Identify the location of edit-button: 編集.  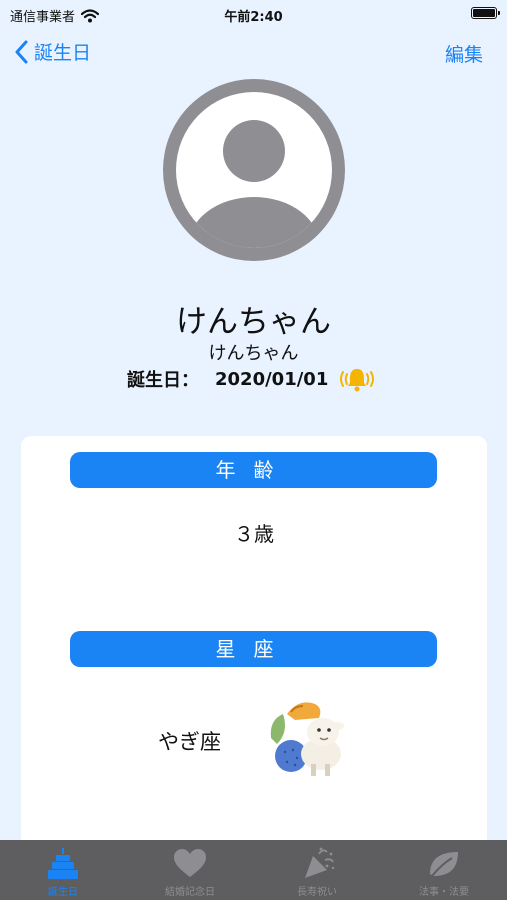
(464, 53).